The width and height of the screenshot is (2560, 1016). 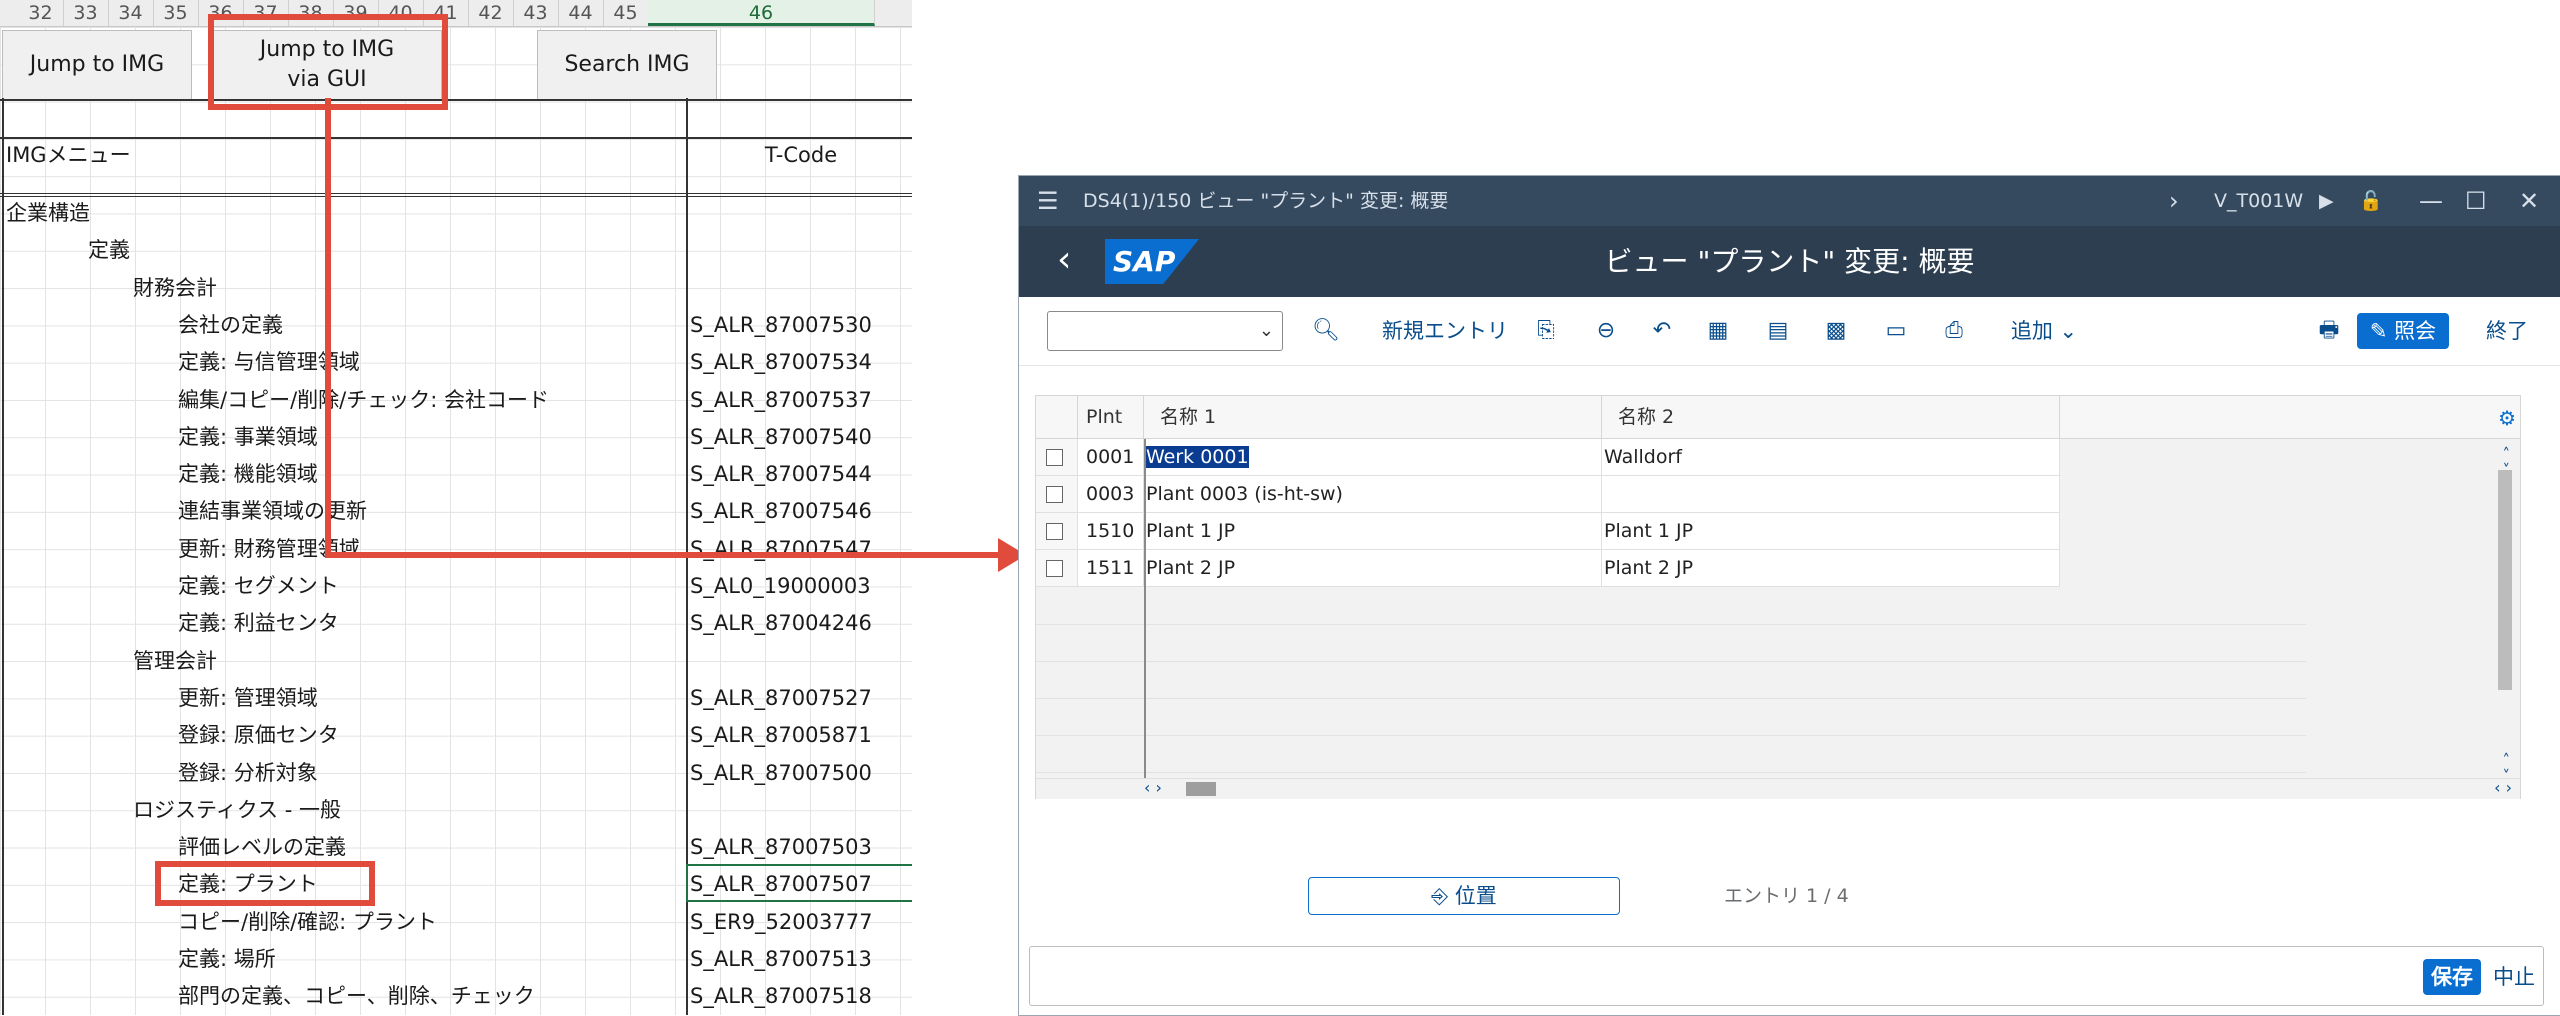 What do you see at coordinates (41, 13) in the screenshot?
I see `column-header-32: 32` at bounding box center [41, 13].